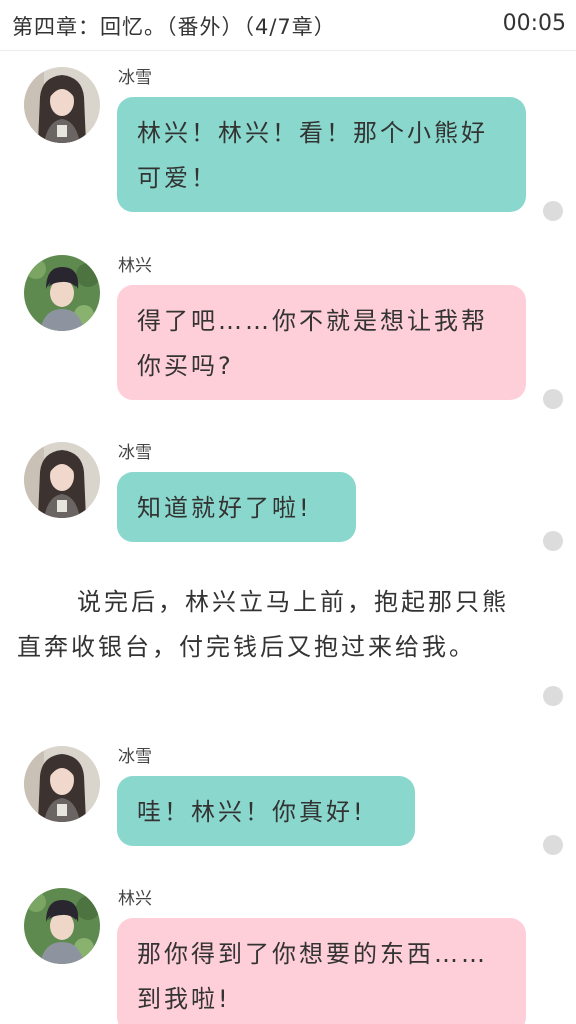  What do you see at coordinates (174, 27) in the screenshot?
I see `chapter-title: 第四章：回忆。（番外）（4/7章）` at bounding box center [174, 27].